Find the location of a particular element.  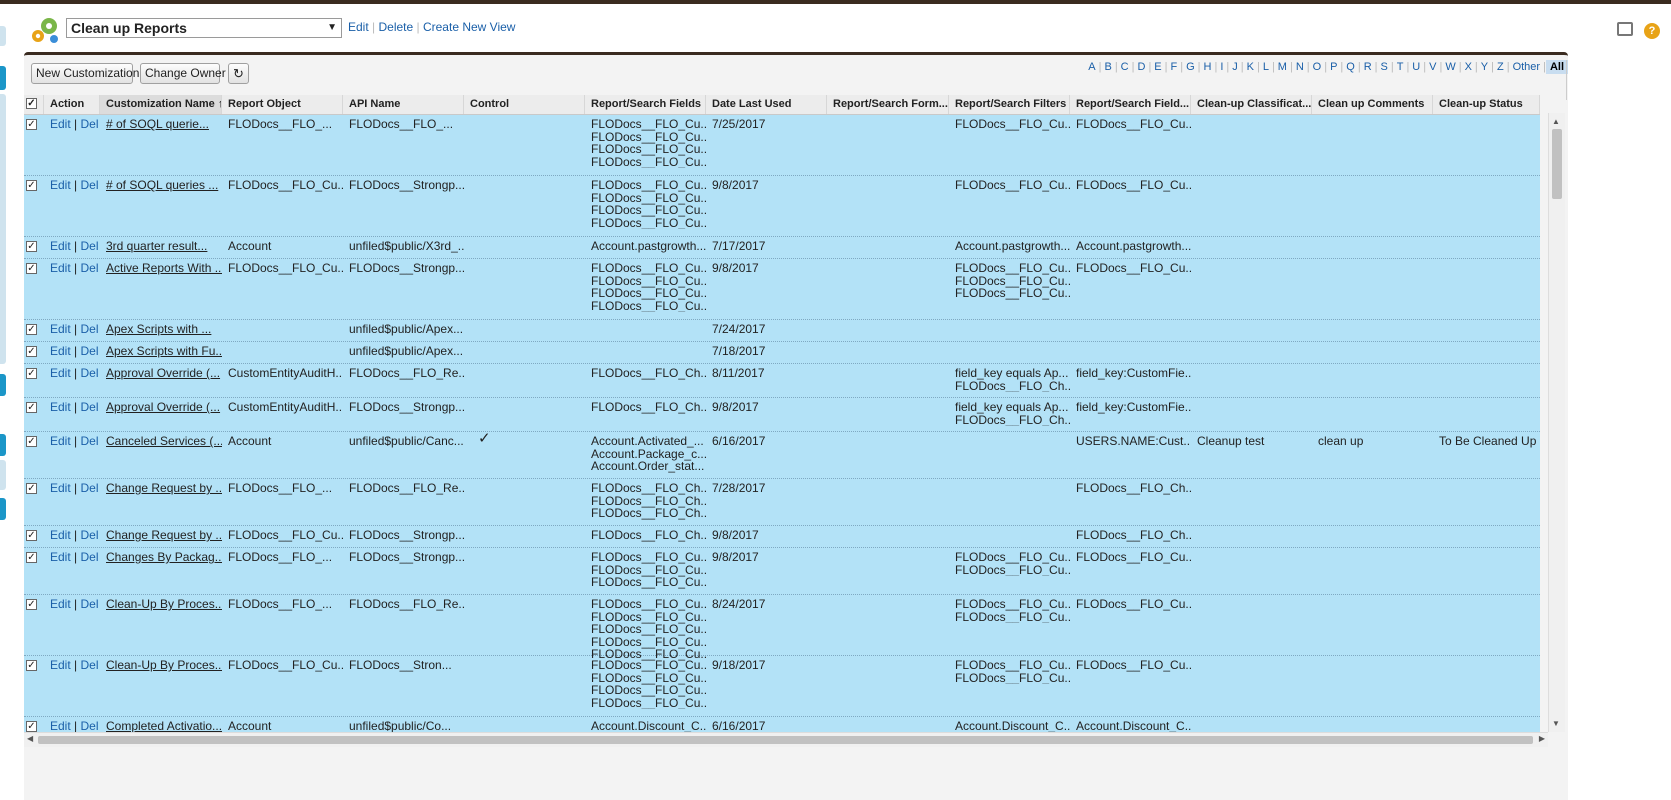

alpha-filter-j: J is located at coordinates (1235, 67).